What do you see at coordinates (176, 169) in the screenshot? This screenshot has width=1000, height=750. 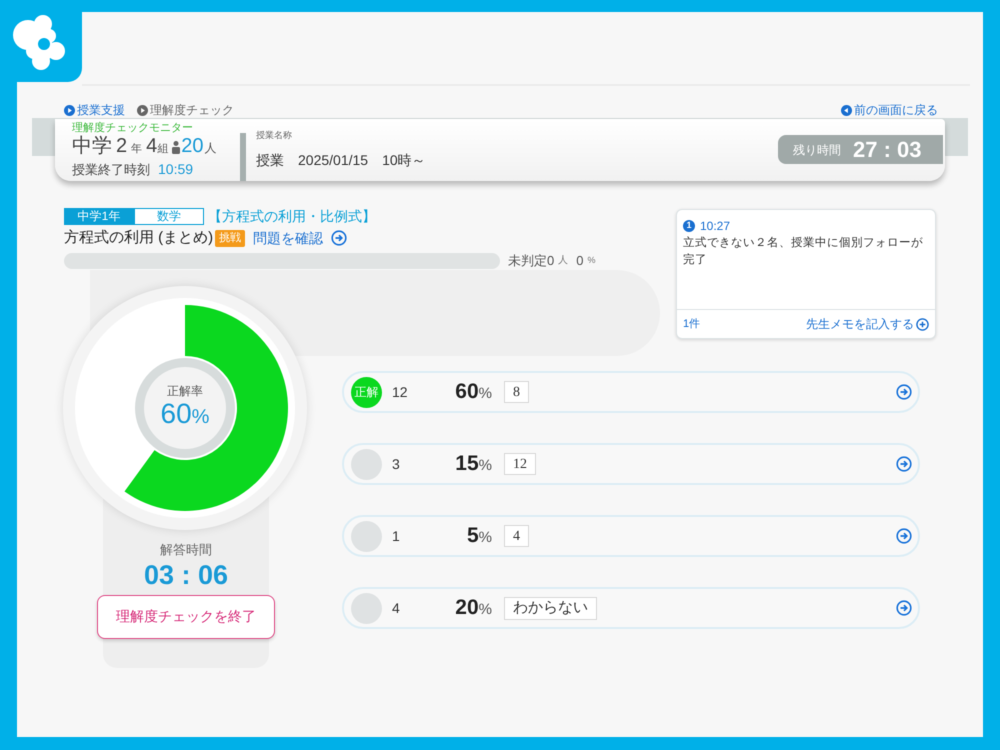 I see `end-time: 10:59` at bounding box center [176, 169].